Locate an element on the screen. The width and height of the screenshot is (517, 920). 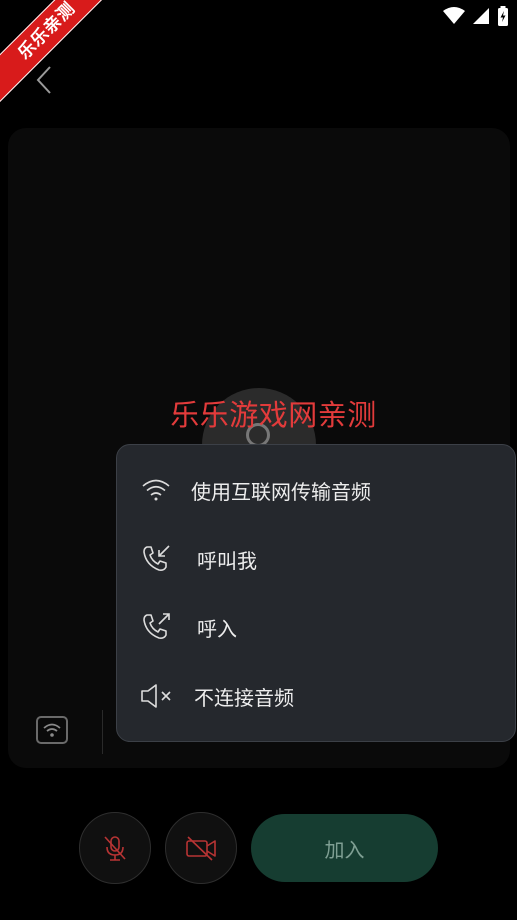
mic-off-icon is located at coordinates (115, 848).